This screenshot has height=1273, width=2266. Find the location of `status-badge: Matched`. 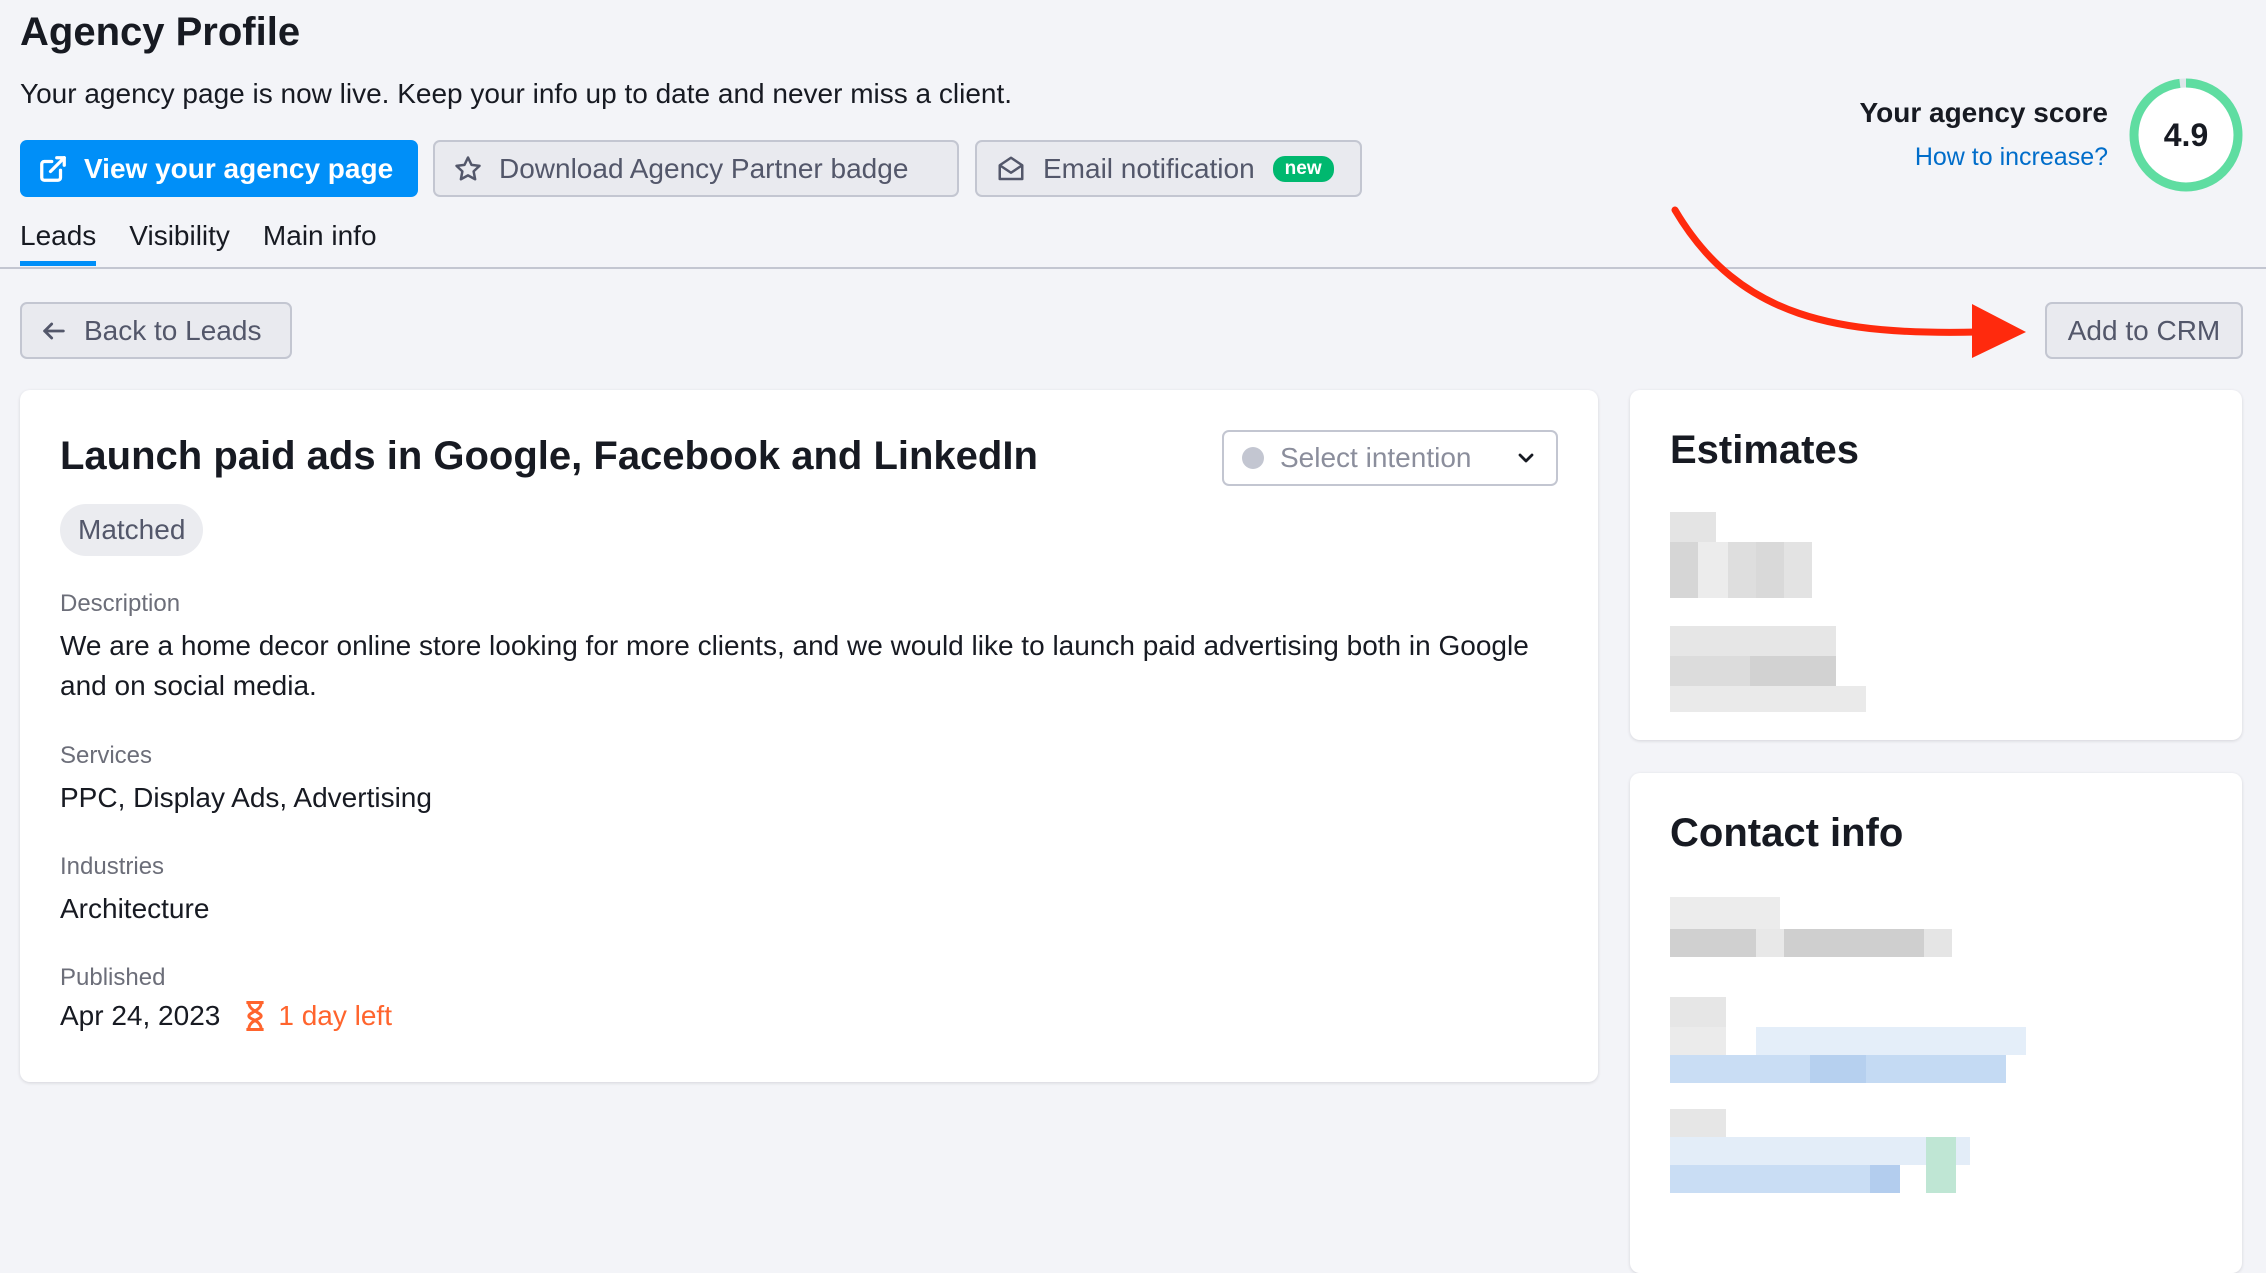

status-badge: Matched is located at coordinates (132, 530).